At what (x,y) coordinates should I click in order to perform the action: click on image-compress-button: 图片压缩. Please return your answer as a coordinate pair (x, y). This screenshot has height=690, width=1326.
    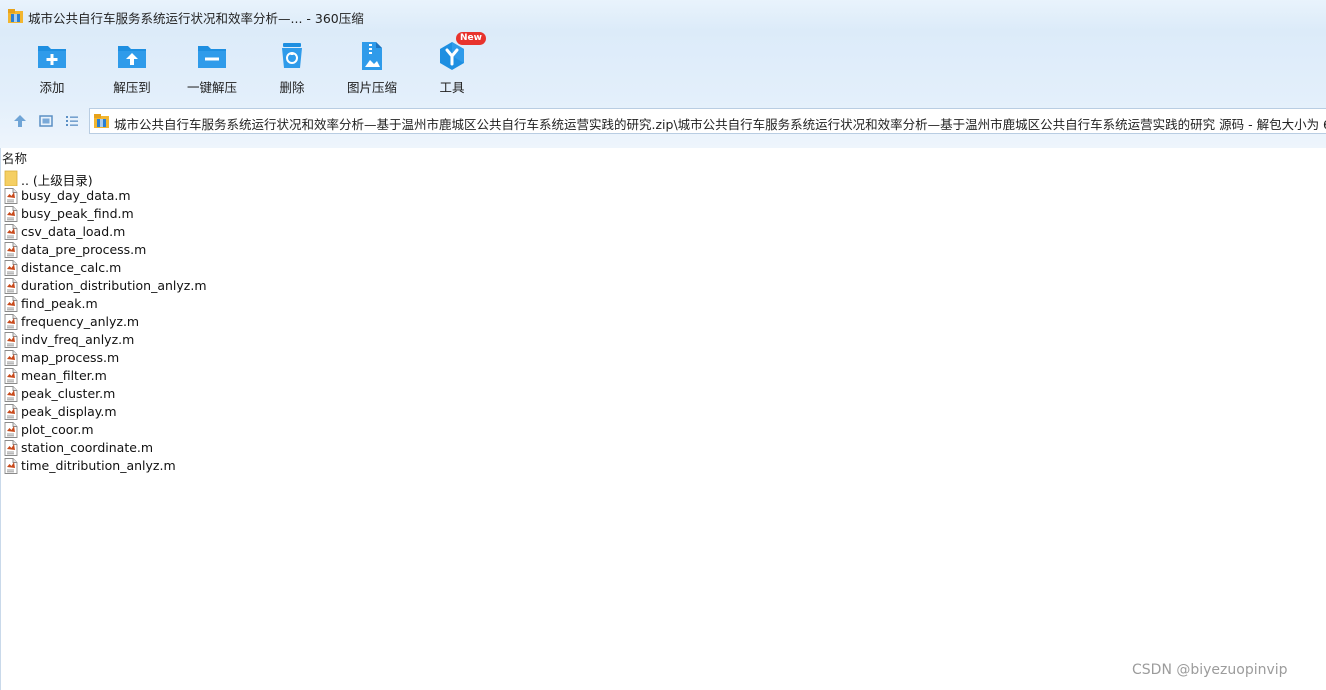
    Looking at the image, I should click on (372, 67).